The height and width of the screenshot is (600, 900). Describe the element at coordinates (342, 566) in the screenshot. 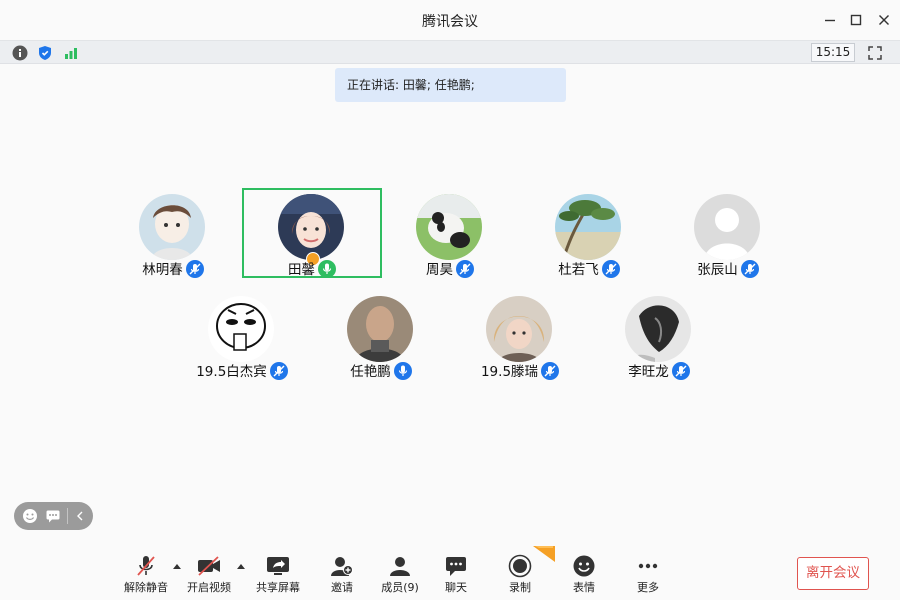

I see `add-user-icon` at that location.